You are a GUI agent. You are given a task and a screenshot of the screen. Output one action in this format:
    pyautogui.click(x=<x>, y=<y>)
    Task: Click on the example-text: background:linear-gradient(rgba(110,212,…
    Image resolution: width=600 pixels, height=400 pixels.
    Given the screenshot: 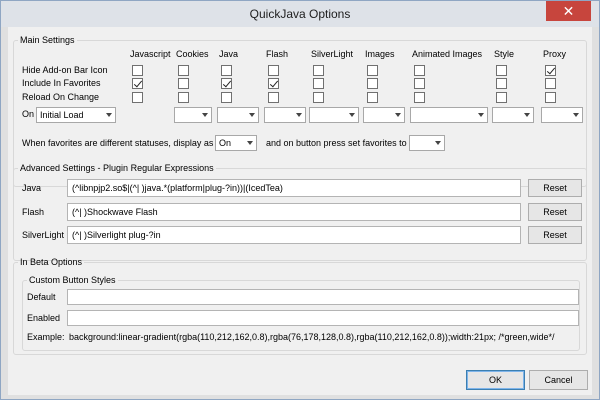 What is the action you would take?
    pyautogui.click(x=312, y=337)
    